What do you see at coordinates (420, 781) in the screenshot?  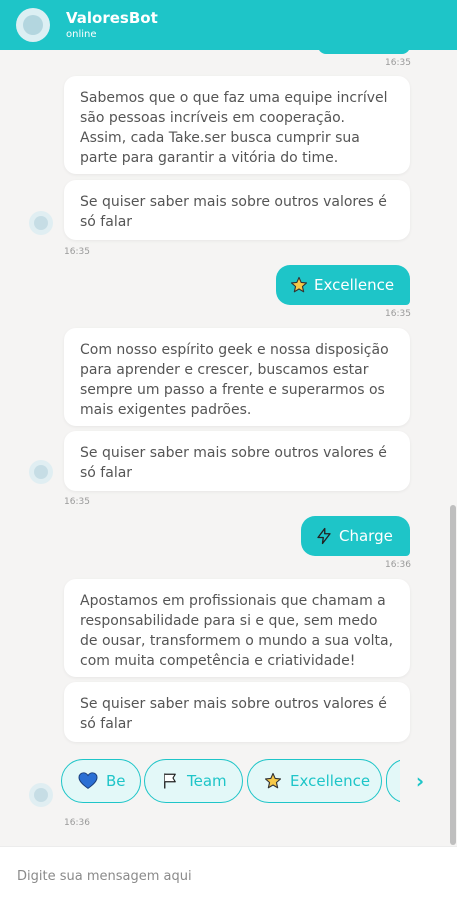 I see `chevron-right-icon: ›` at bounding box center [420, 781].